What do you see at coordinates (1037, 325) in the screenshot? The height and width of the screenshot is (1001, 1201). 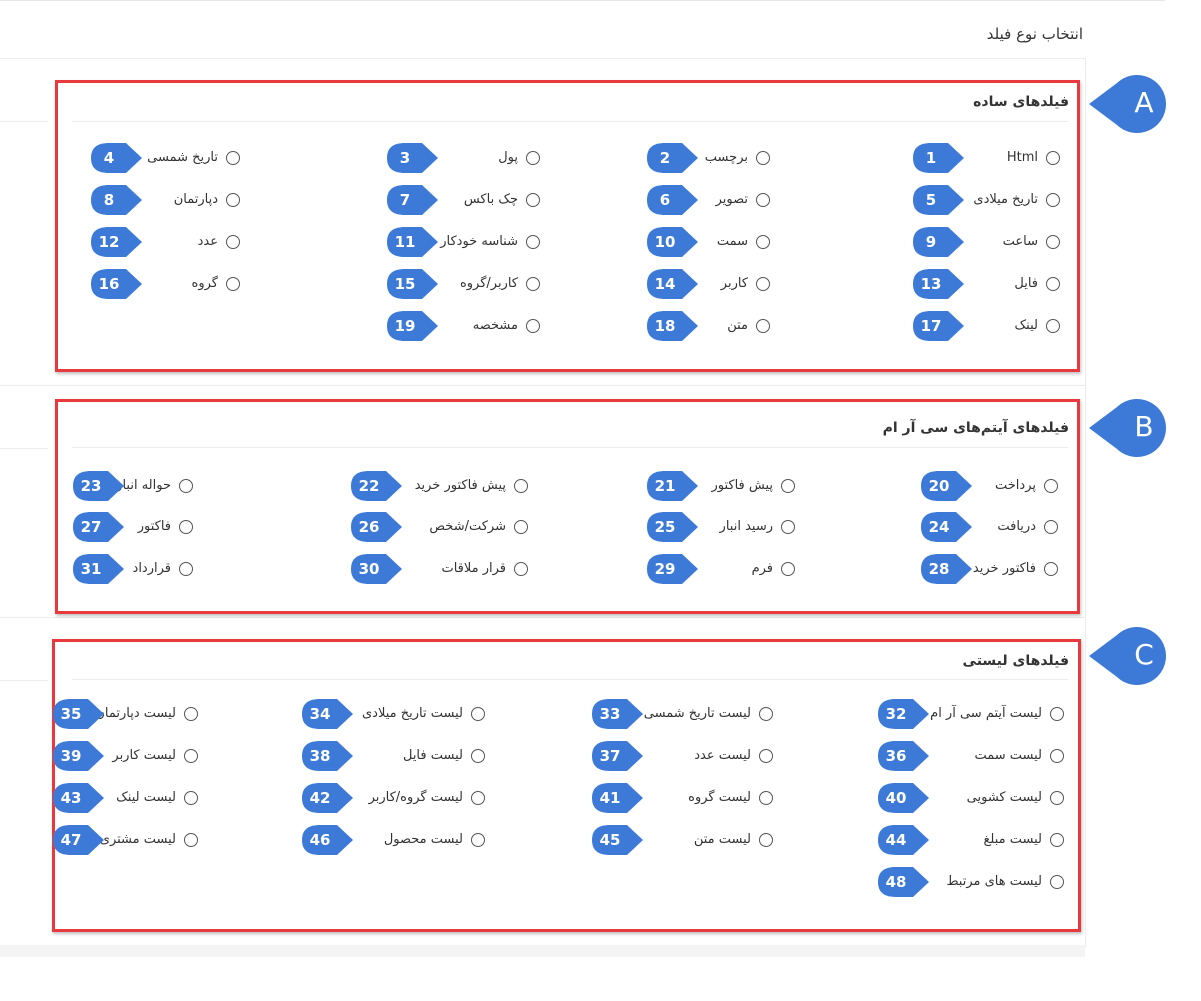 I see `field-type-option: لینک` at bounding box center [1037, 325].